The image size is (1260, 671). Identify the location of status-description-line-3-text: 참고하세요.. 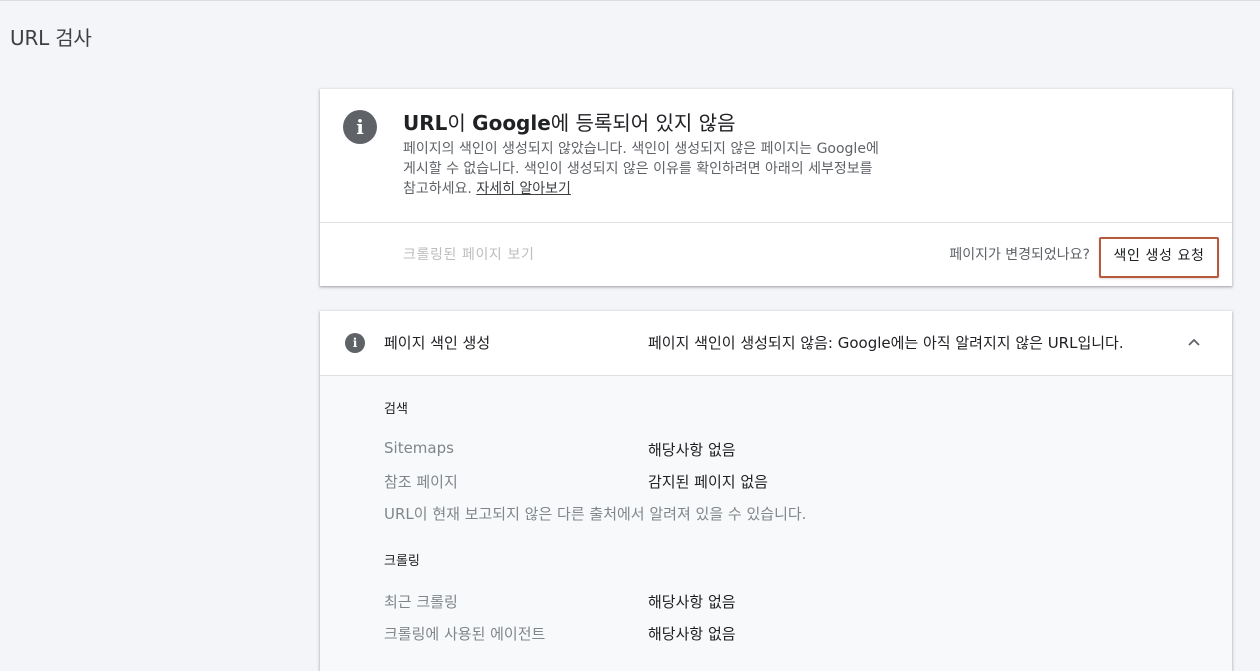
(440, 189).